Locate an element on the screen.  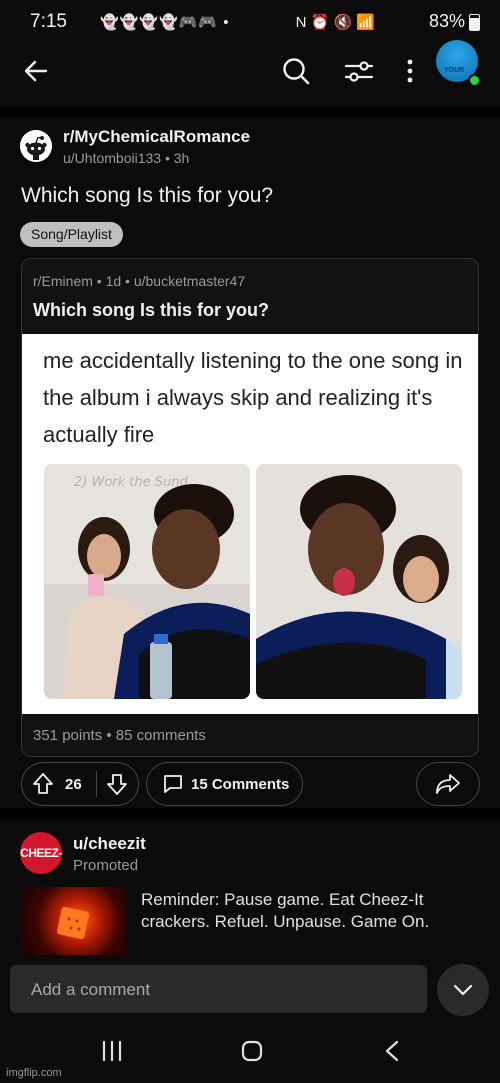
add-comment-input: Add a comment is located at coordinates (218, 989).